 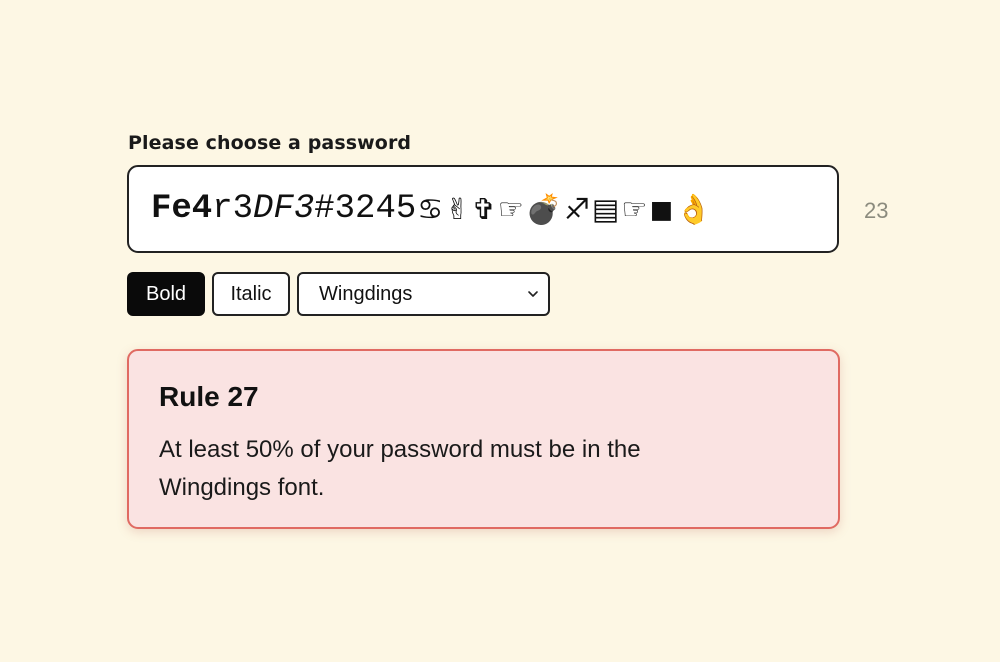 What do you see at coordinates (661, 208) in the screenshot?
I see `square-icon: ◼` at bounding box center [661, 208].